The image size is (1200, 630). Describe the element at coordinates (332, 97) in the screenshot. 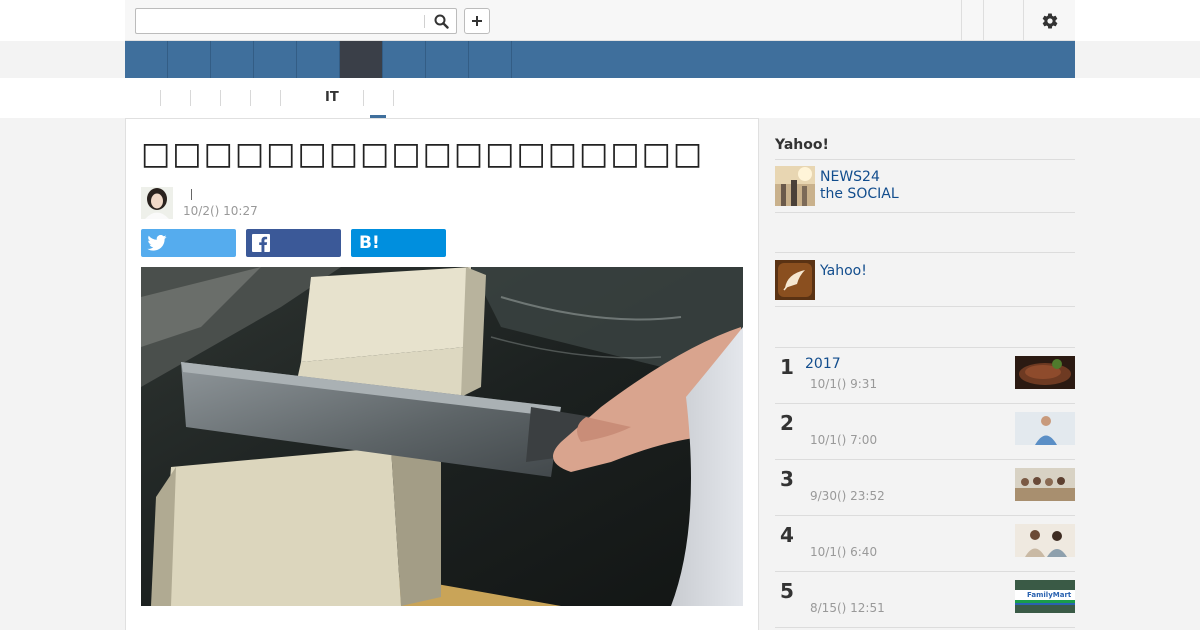

I see `subnav-item-it: IT` at that location.